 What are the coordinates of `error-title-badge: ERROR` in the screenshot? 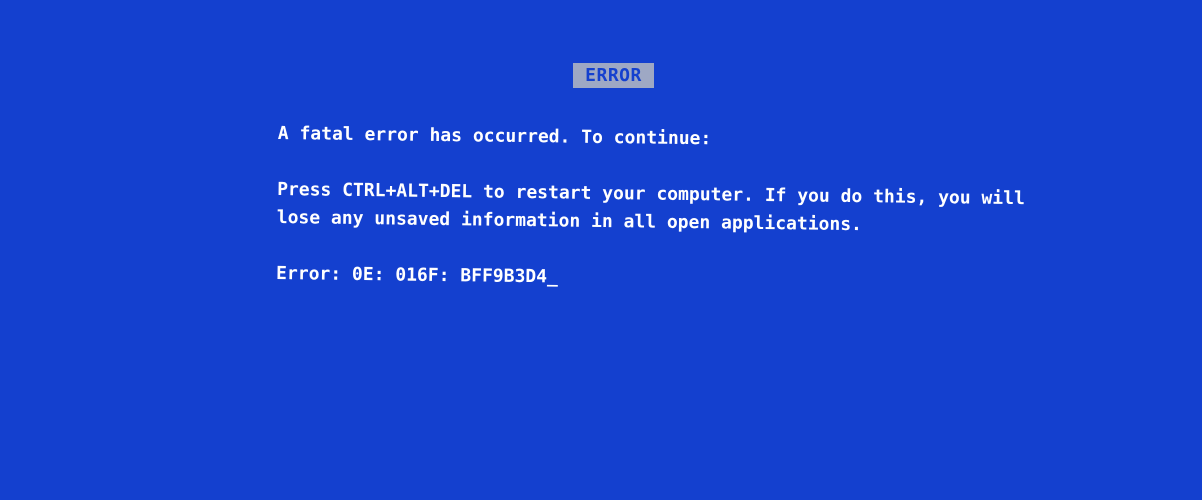 It's located at (613, 75).